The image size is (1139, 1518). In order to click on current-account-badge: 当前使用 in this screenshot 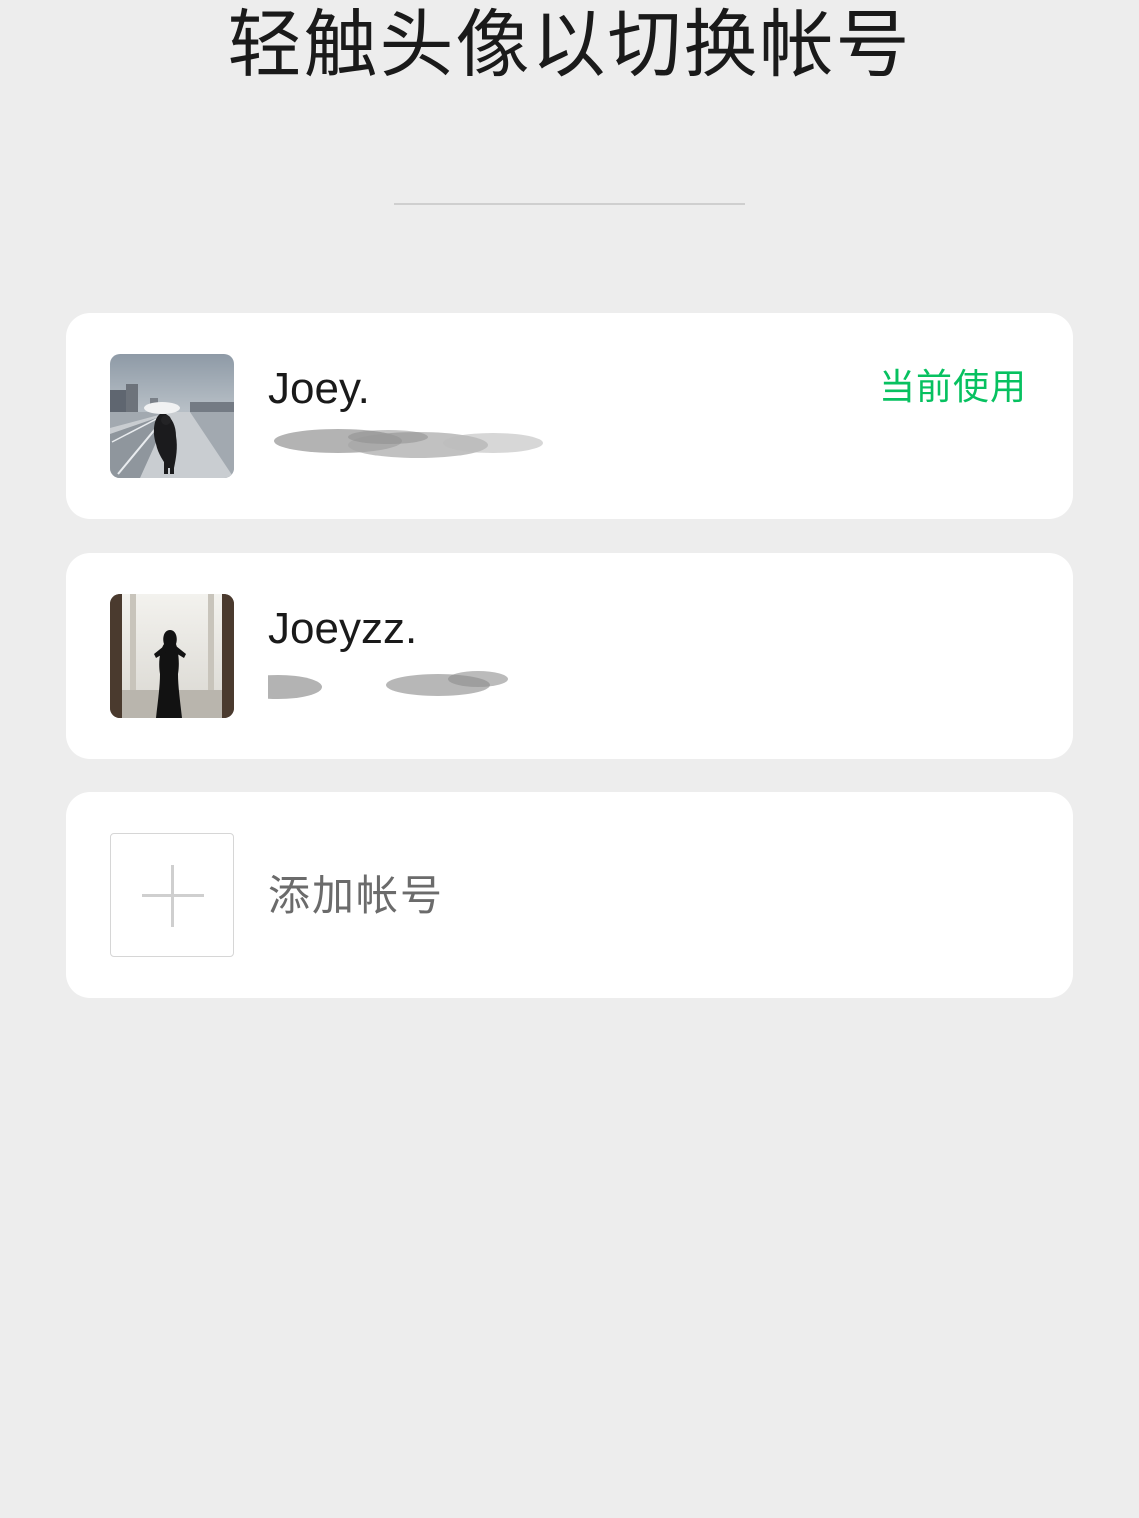, I will do `click(952, 387)`.